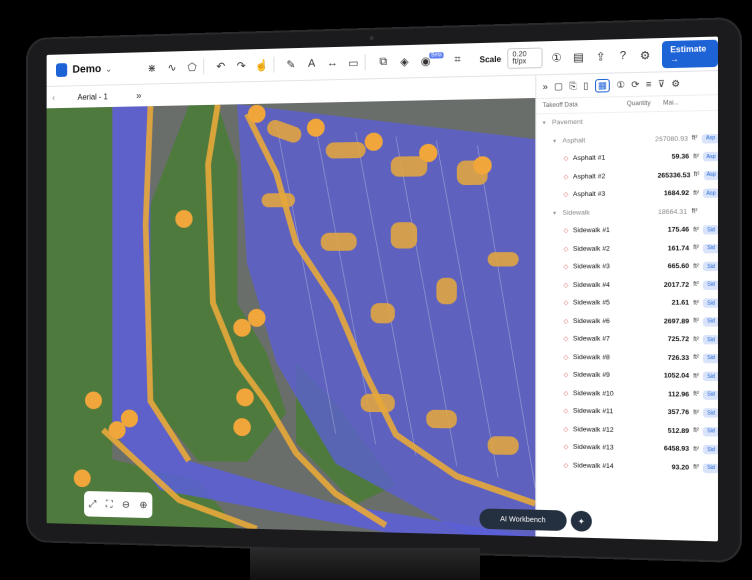 This screenshot has width=752, height=580. I want to click on col-name-header: Takeoff Data, so click(585, 105).